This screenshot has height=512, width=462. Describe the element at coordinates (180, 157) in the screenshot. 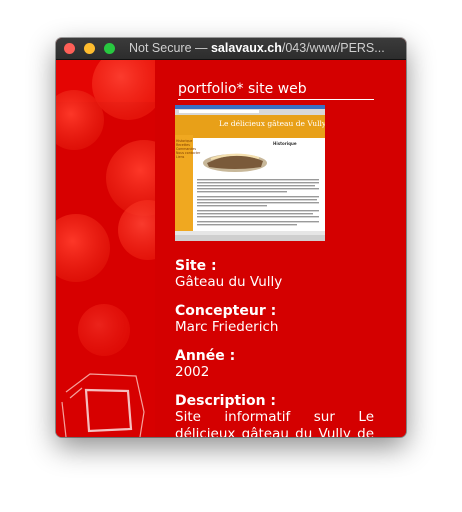

I see `thumbnail-menu-item: Liens` at that location.